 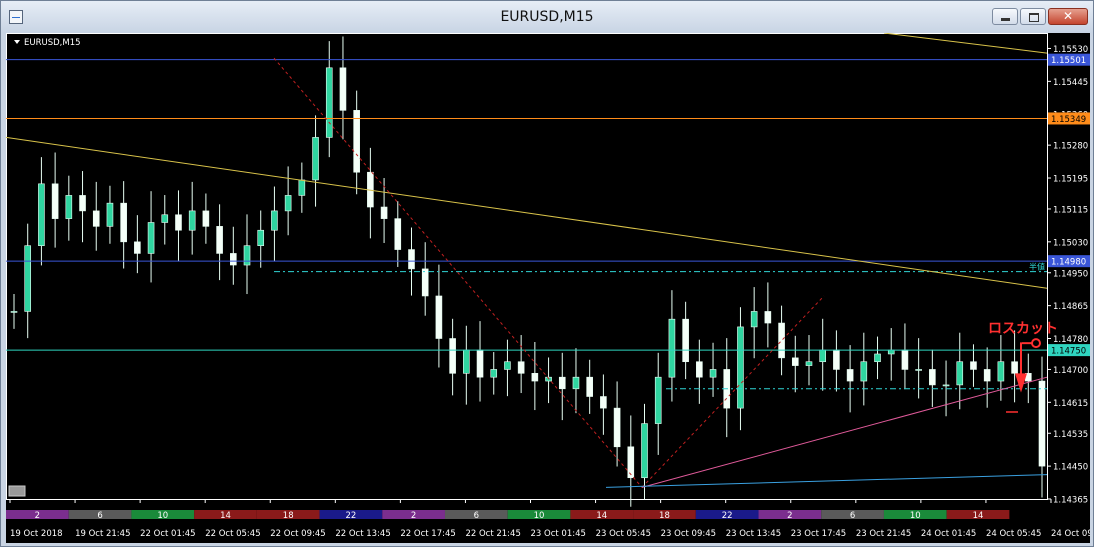 I want to click on x-tick-label: 22 Oct 13:45, so click(x=362, y=534).